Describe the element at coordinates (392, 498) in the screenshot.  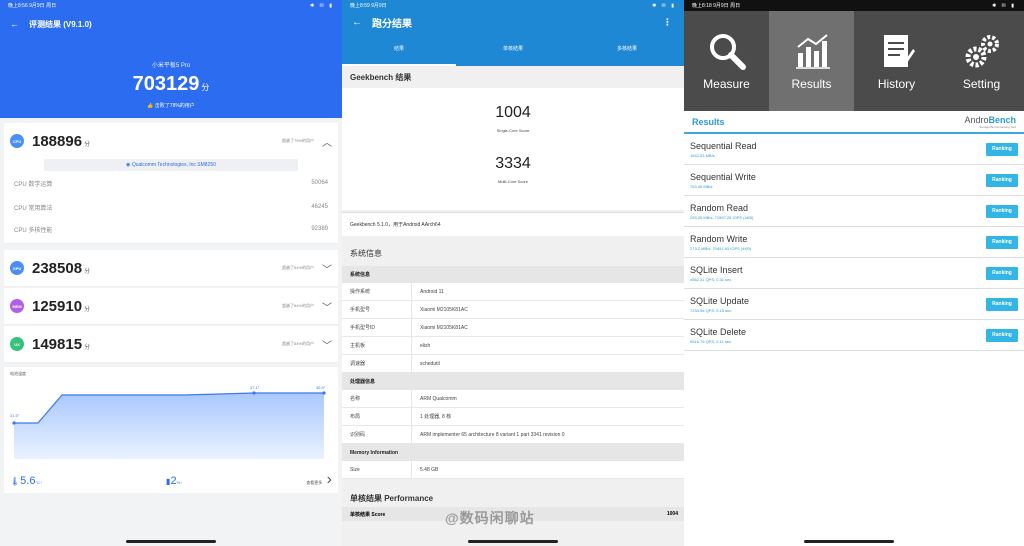
I see `performance-title: 单核结果 Performance` at that location.